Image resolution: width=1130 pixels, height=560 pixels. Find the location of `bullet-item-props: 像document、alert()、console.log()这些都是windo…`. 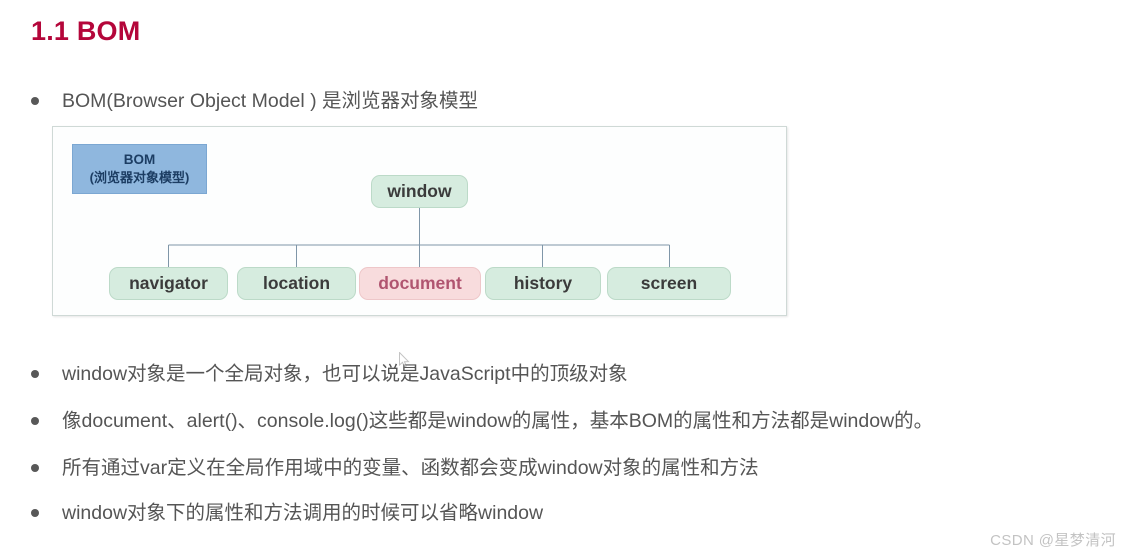

bullet-item-props: 像document、alert()、console.log()这些都是windo… is located at coordinates (482, 421).